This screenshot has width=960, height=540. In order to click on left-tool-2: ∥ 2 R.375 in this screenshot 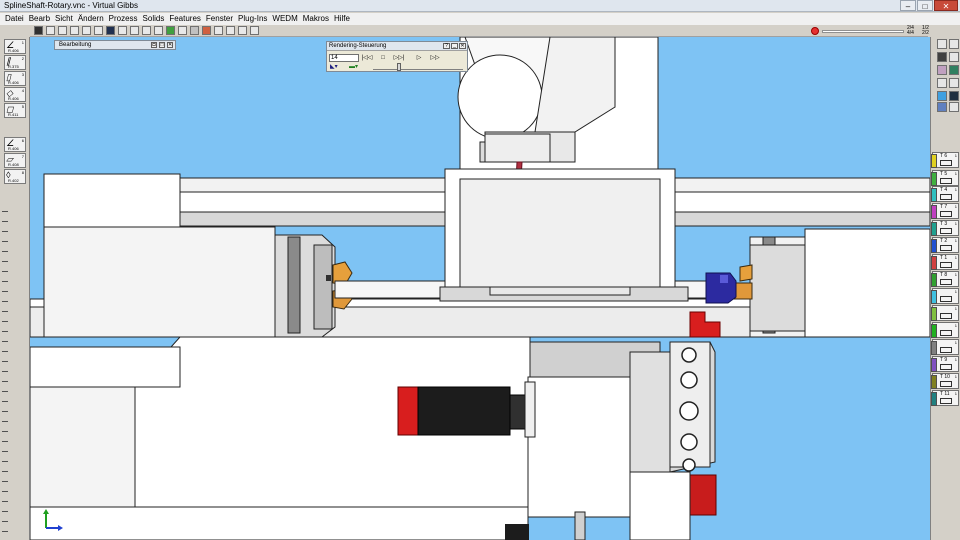, I will do `click(15, 62)`.